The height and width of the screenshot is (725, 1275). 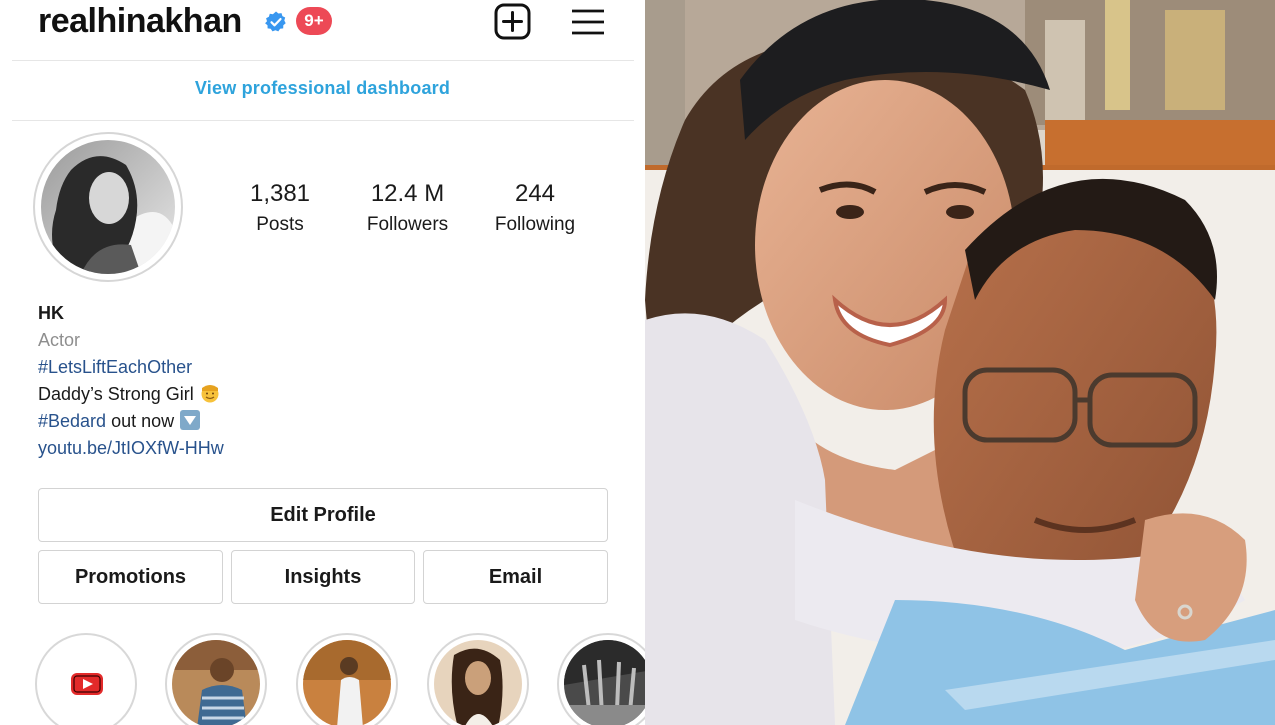 I want to click on bio-line-text: Daddy’s Strong Girl, so click(x=116, y=394).